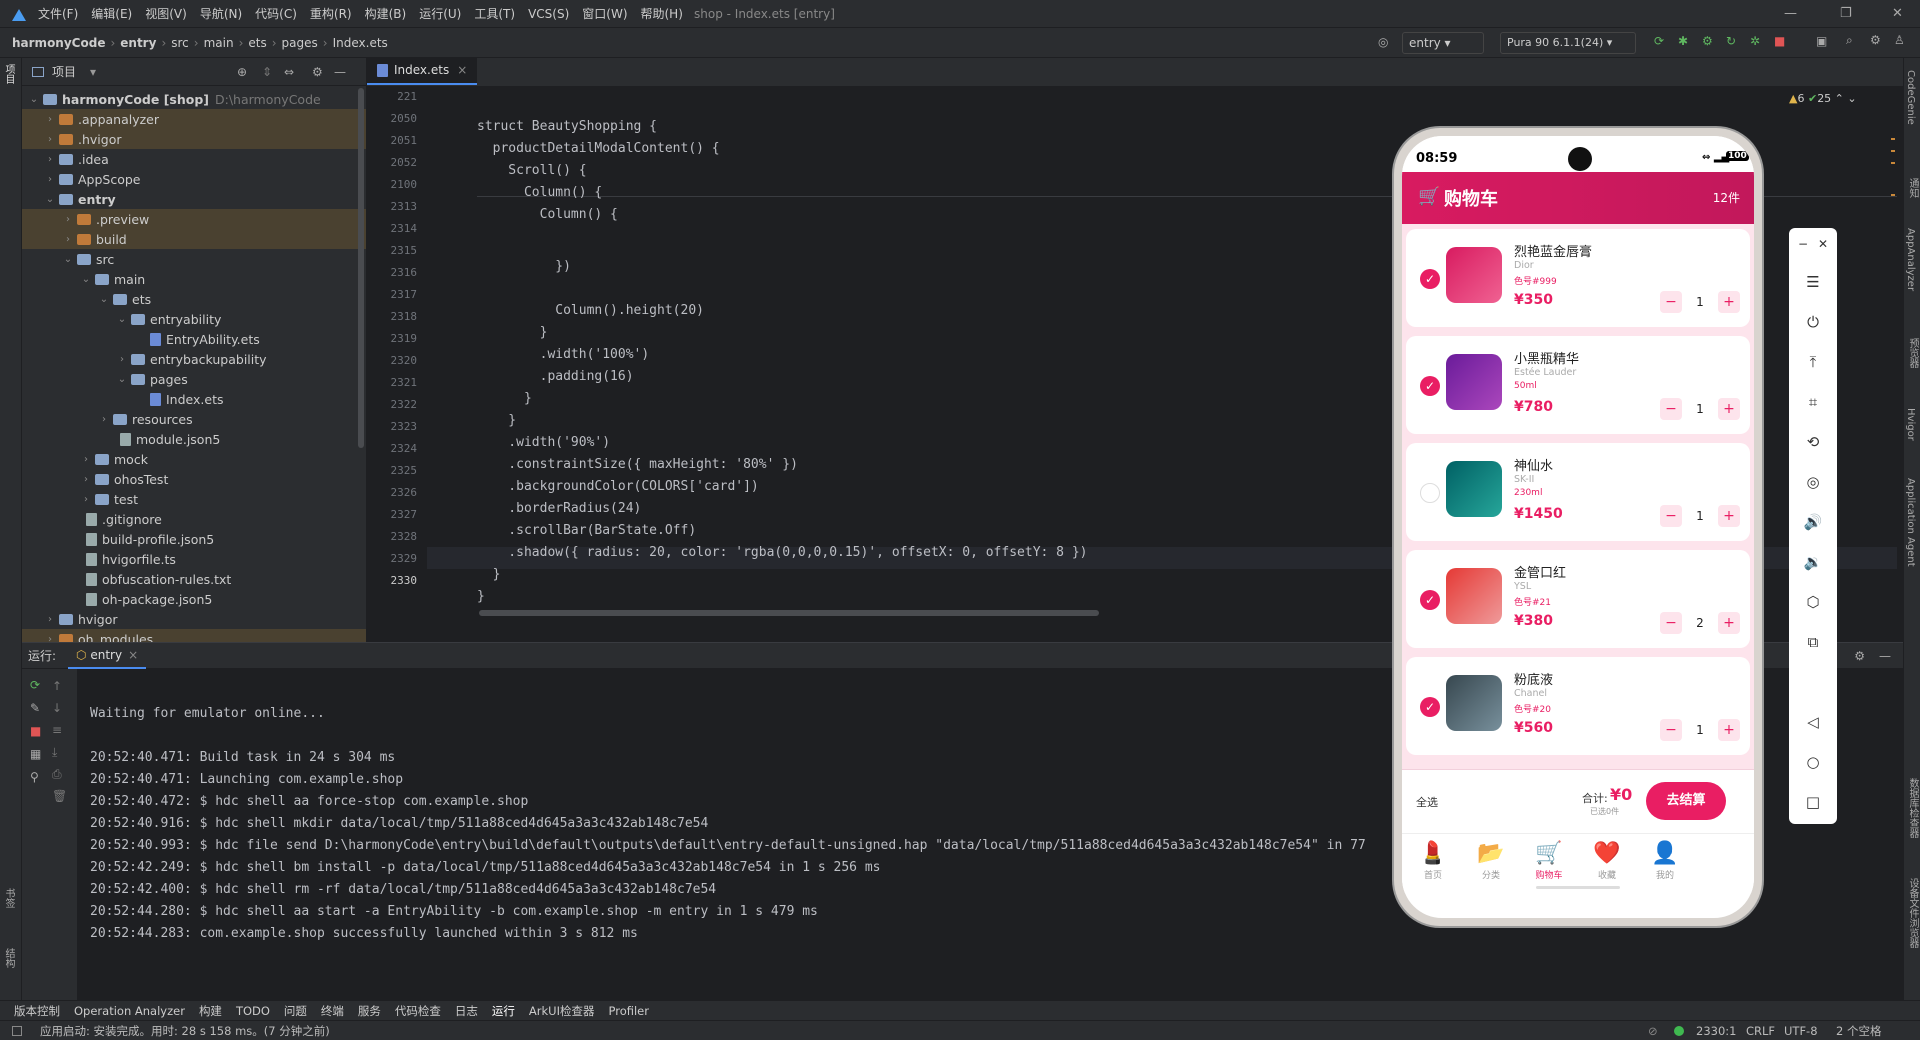 This screenshot has width=1920, height=1040. I want to click on tool-log: 日志, so click(466, 1011).